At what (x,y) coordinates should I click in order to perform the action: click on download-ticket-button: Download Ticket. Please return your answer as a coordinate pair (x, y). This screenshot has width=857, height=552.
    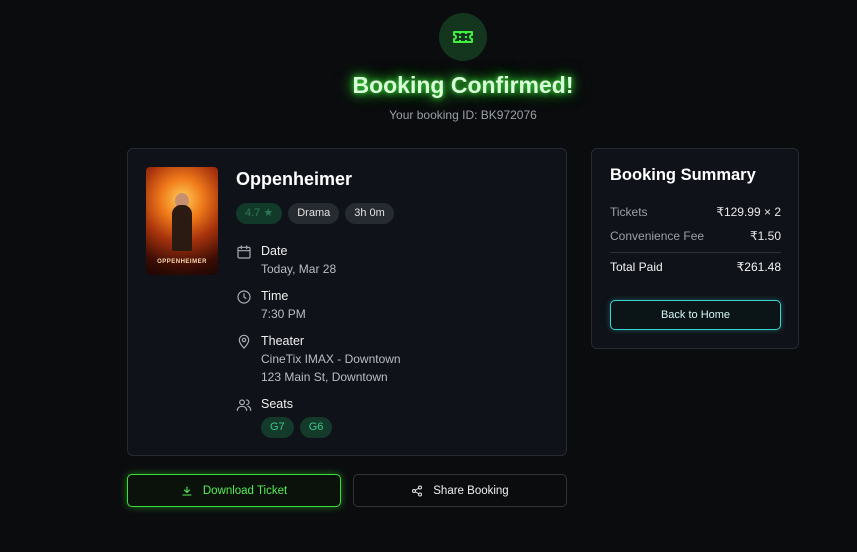
    Looking at the image, I should click on (234, 490).